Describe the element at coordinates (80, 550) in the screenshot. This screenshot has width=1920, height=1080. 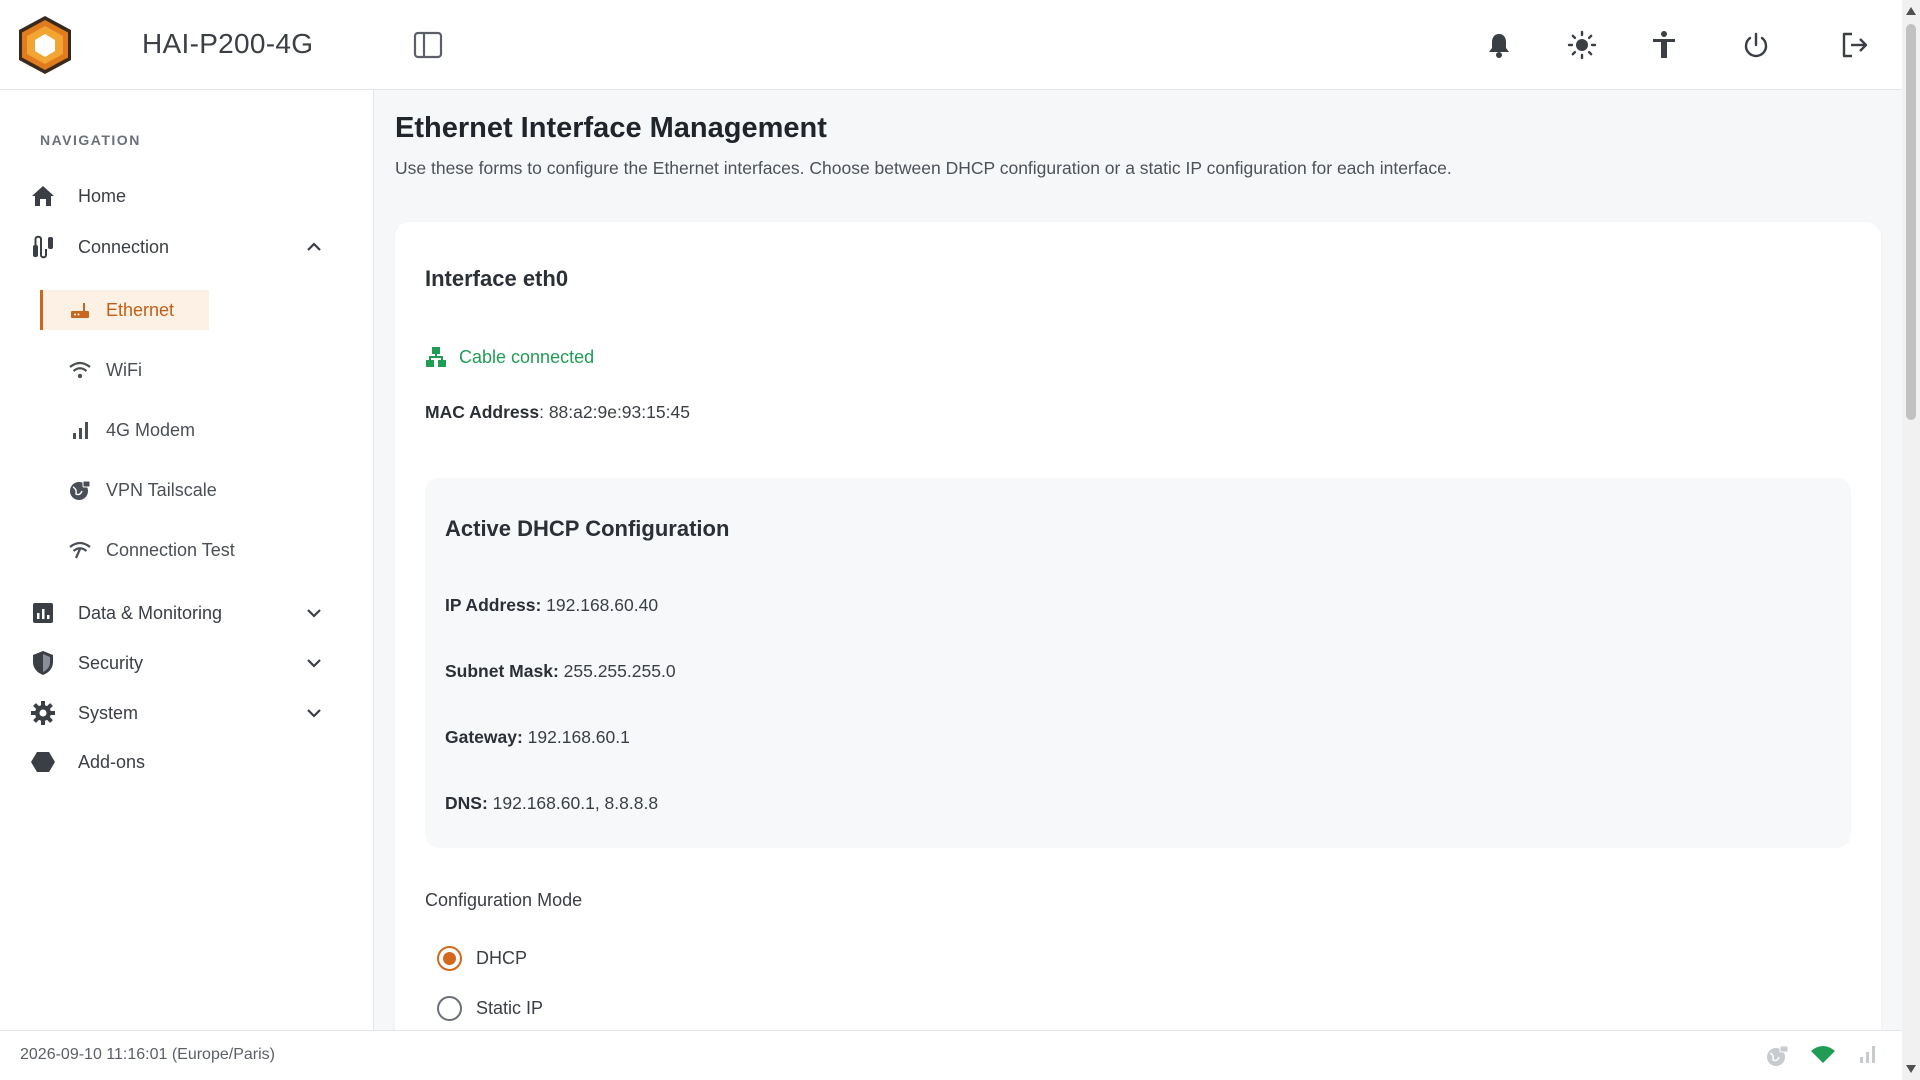
I see `wifi-test-icon` at that location.